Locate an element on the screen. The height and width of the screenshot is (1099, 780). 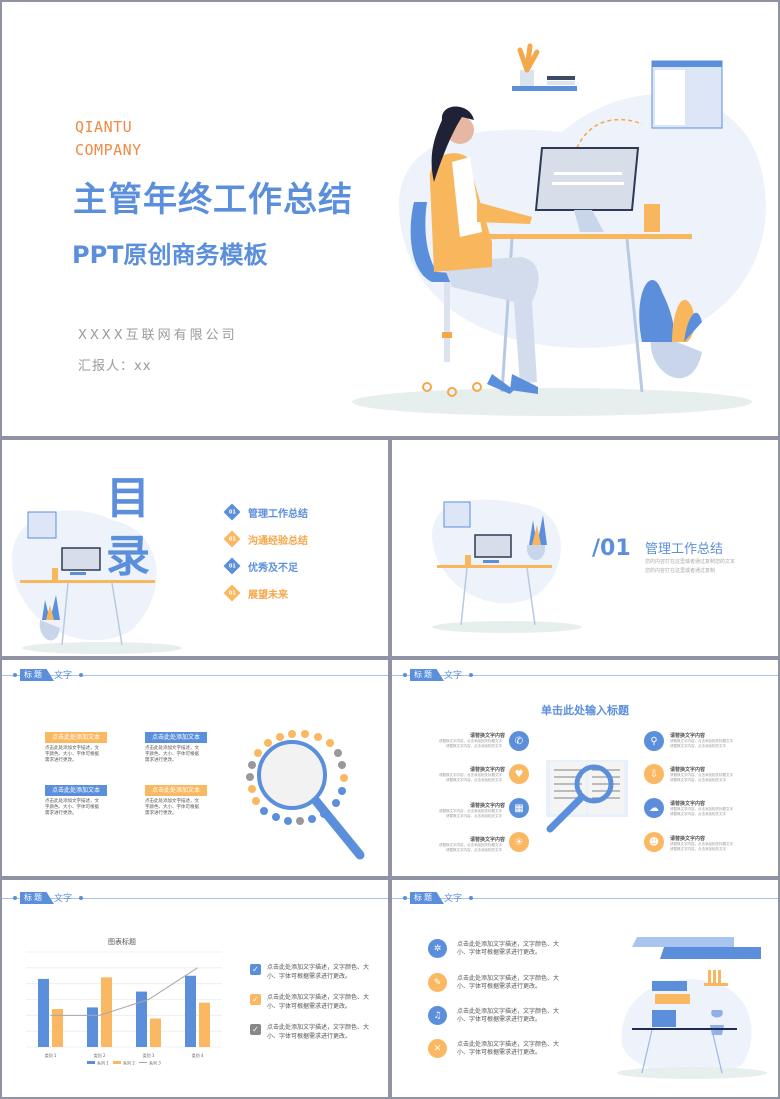
book-magnifier-illustration is located at coordinates (587, 796).